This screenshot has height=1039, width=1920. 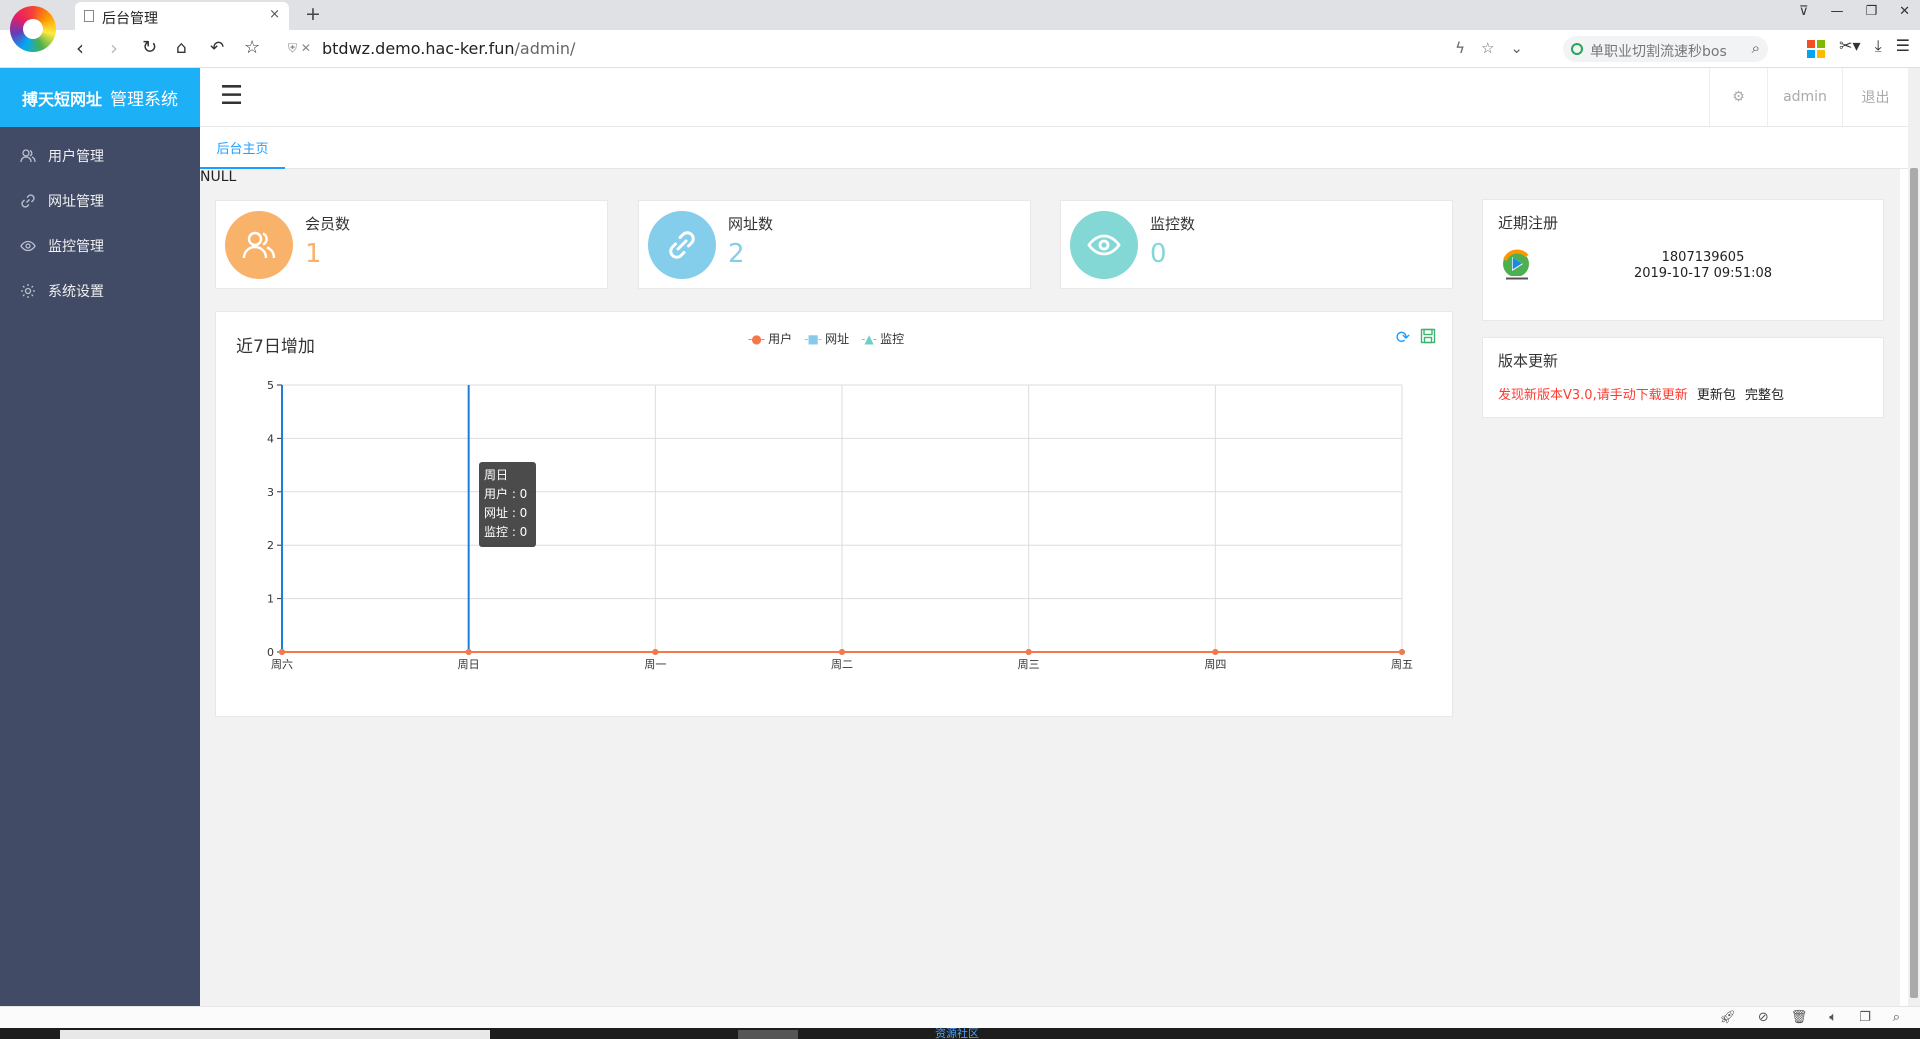 What do you see at coordinates (100, 245) in the screenshot?
I see `sidebar-item-monitor: 监控管理` at bounding box center [100, 245].